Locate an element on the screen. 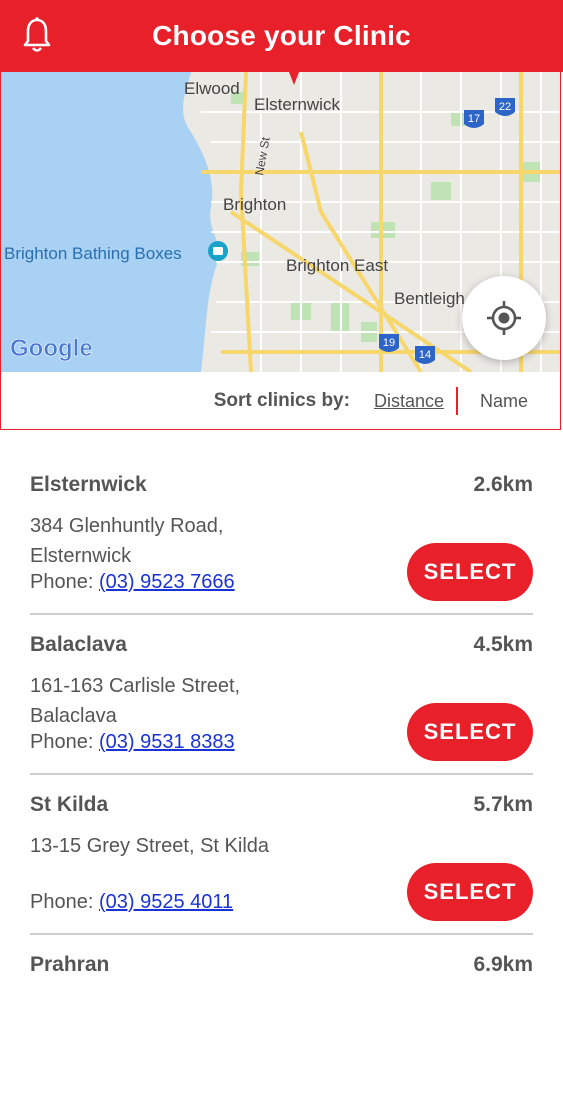  clinic-address: 161-163 Carlisle Street, Balaclava is located at coordinates (135, 701).